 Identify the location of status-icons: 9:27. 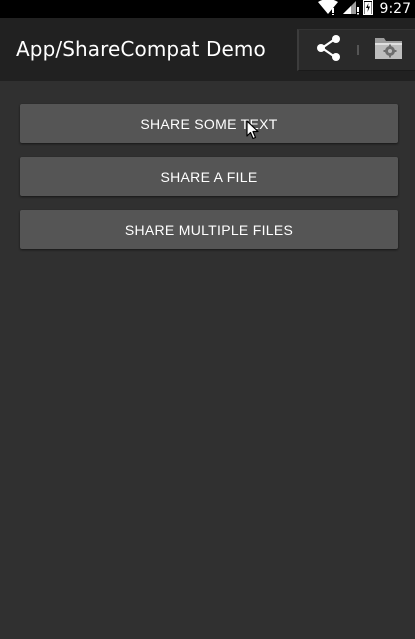
(364, 9).